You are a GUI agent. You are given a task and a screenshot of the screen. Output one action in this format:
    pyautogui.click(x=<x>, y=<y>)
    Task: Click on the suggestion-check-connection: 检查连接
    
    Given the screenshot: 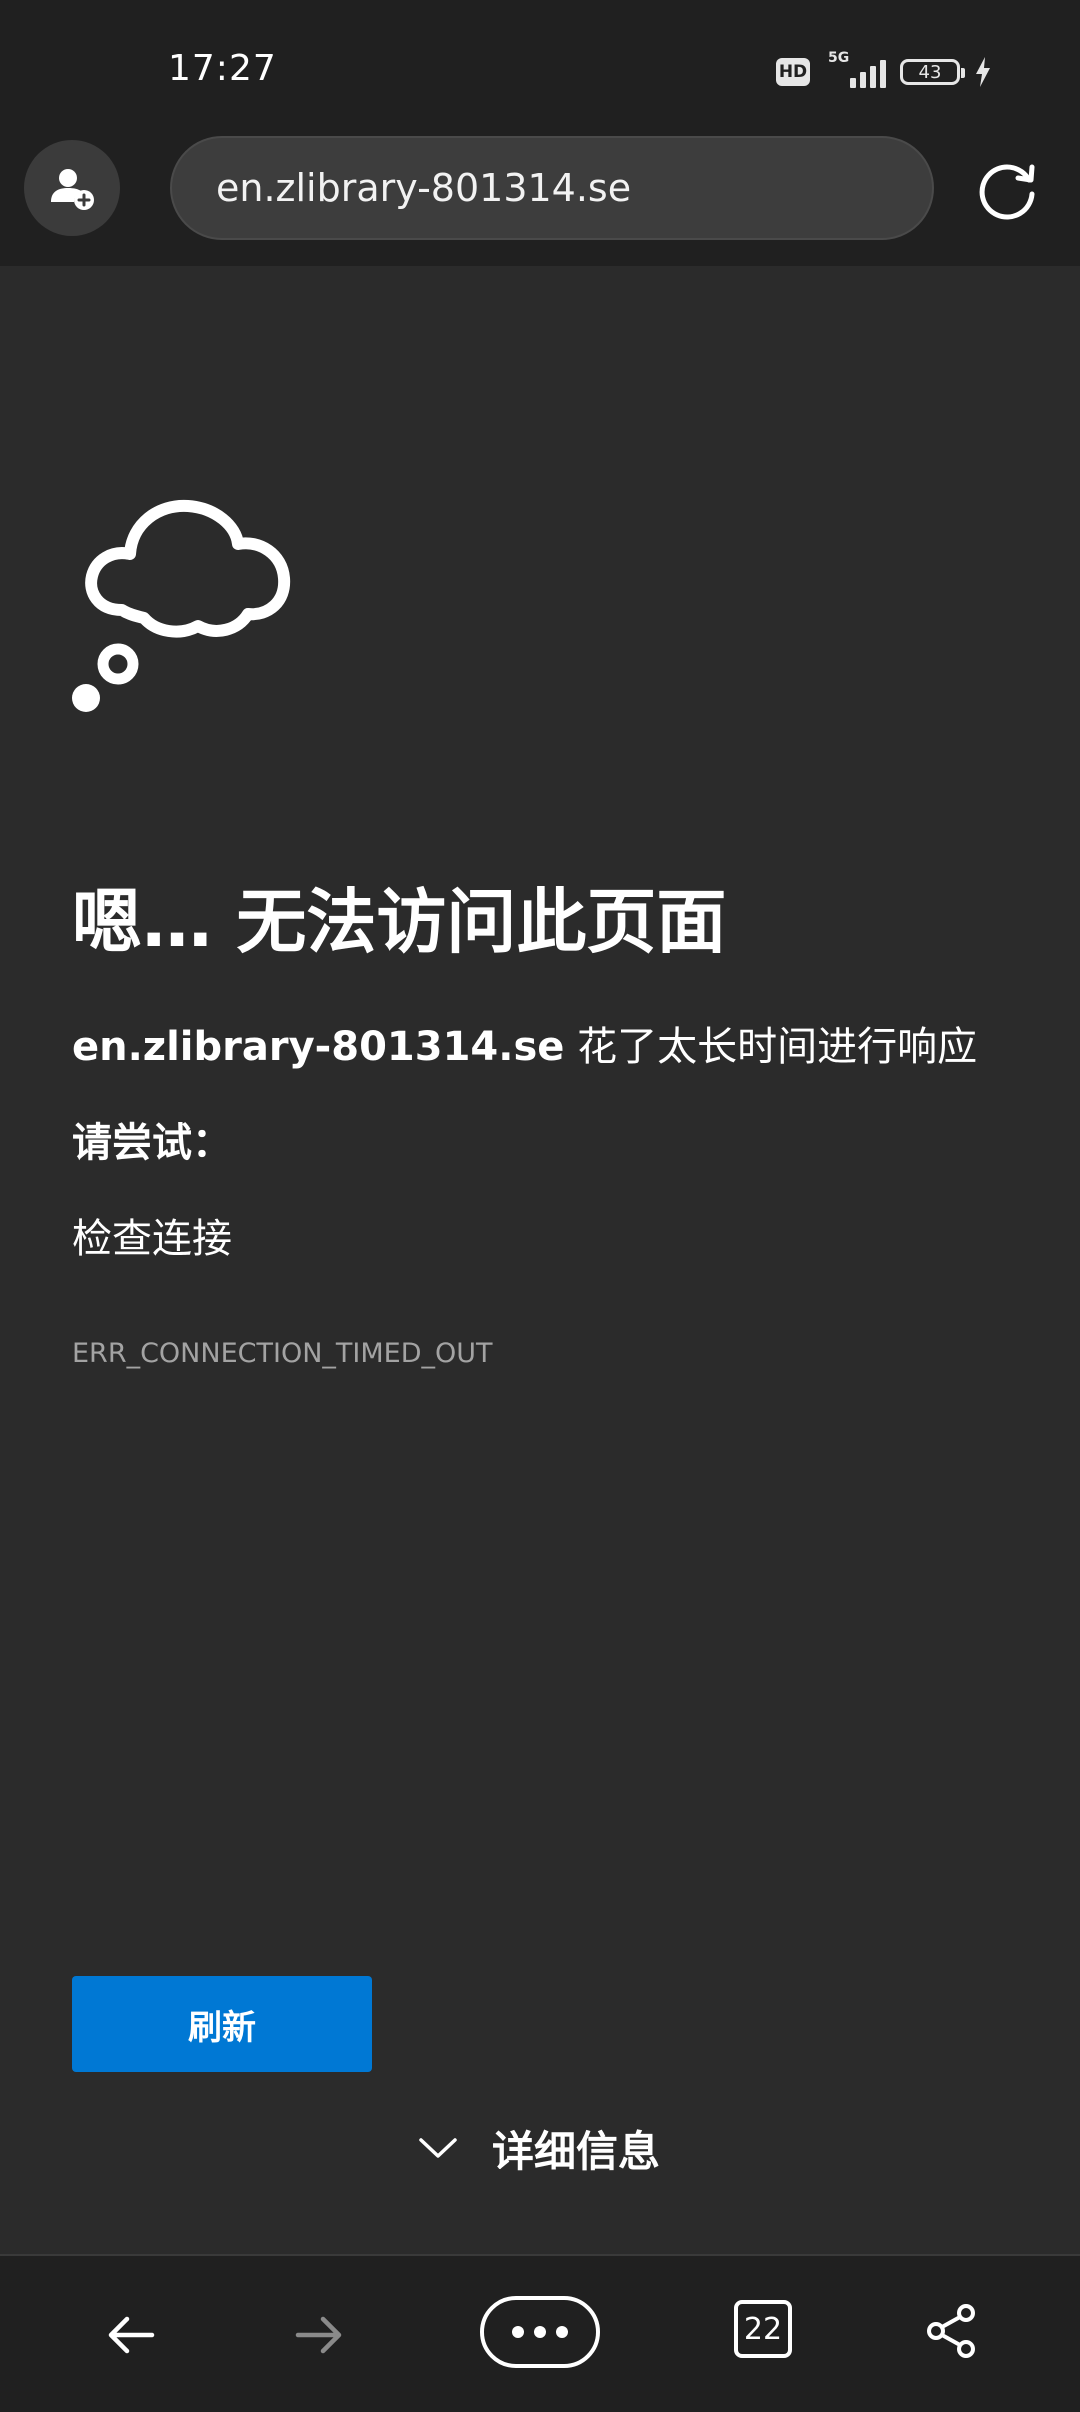 What is the action you would take?
    pyautogui.click(x=152, y=1239)
    